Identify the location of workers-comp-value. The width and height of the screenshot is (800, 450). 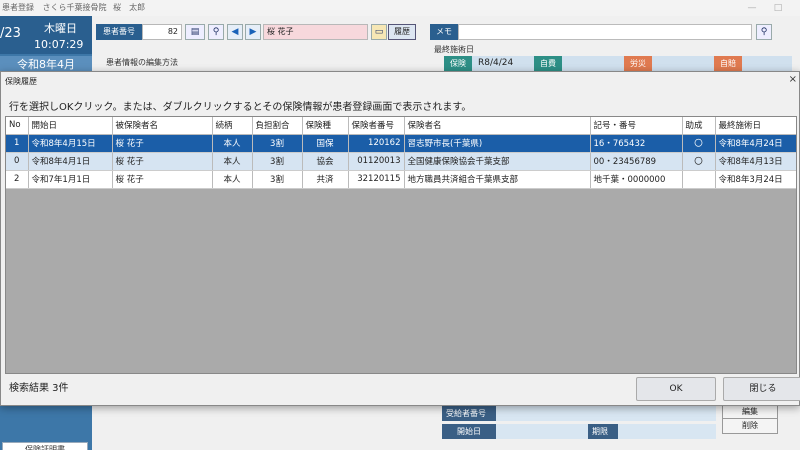
(683, 63).